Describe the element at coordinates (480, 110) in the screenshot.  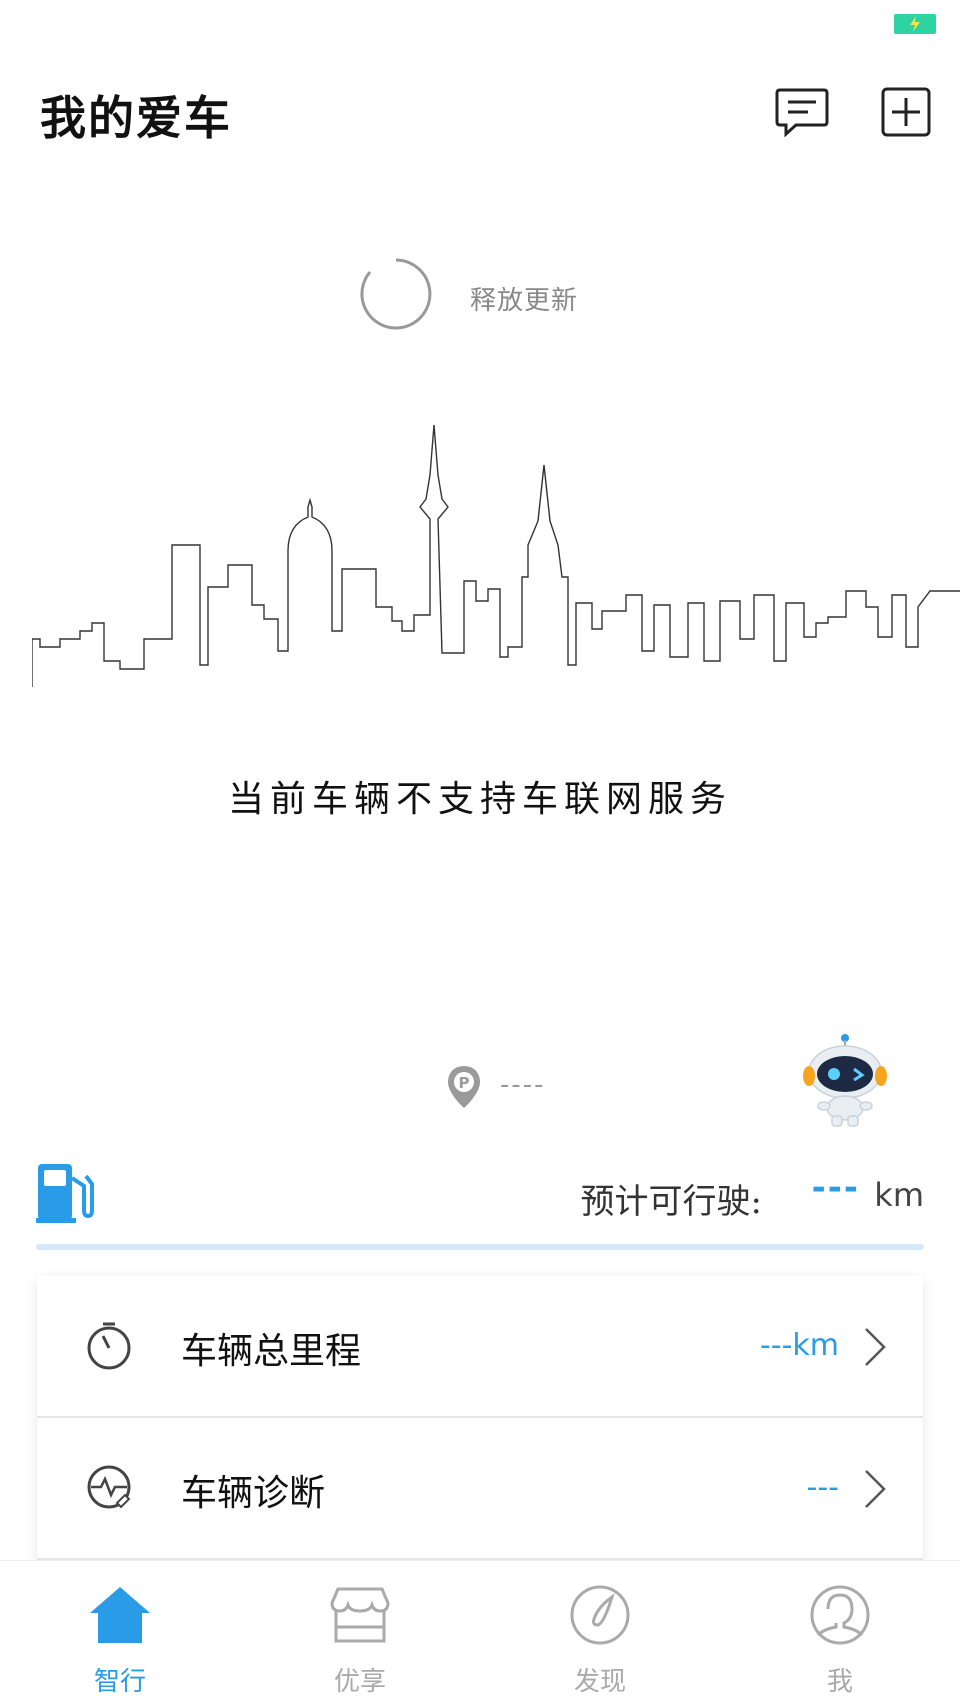
I see `header: 我的爱车` at that location.